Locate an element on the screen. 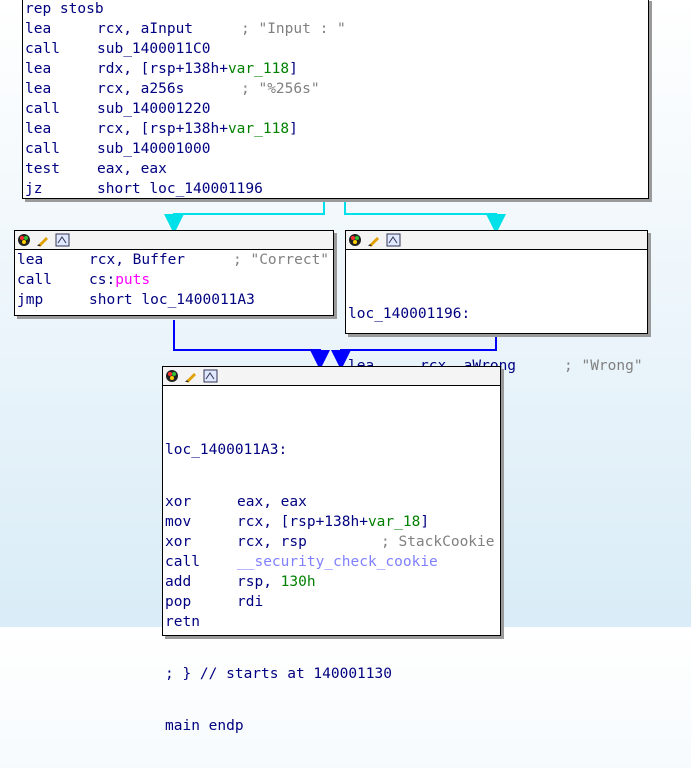 The width and height of the screenshot is (691, 768). instruction-line: retn is located at coordinates (332, 622).